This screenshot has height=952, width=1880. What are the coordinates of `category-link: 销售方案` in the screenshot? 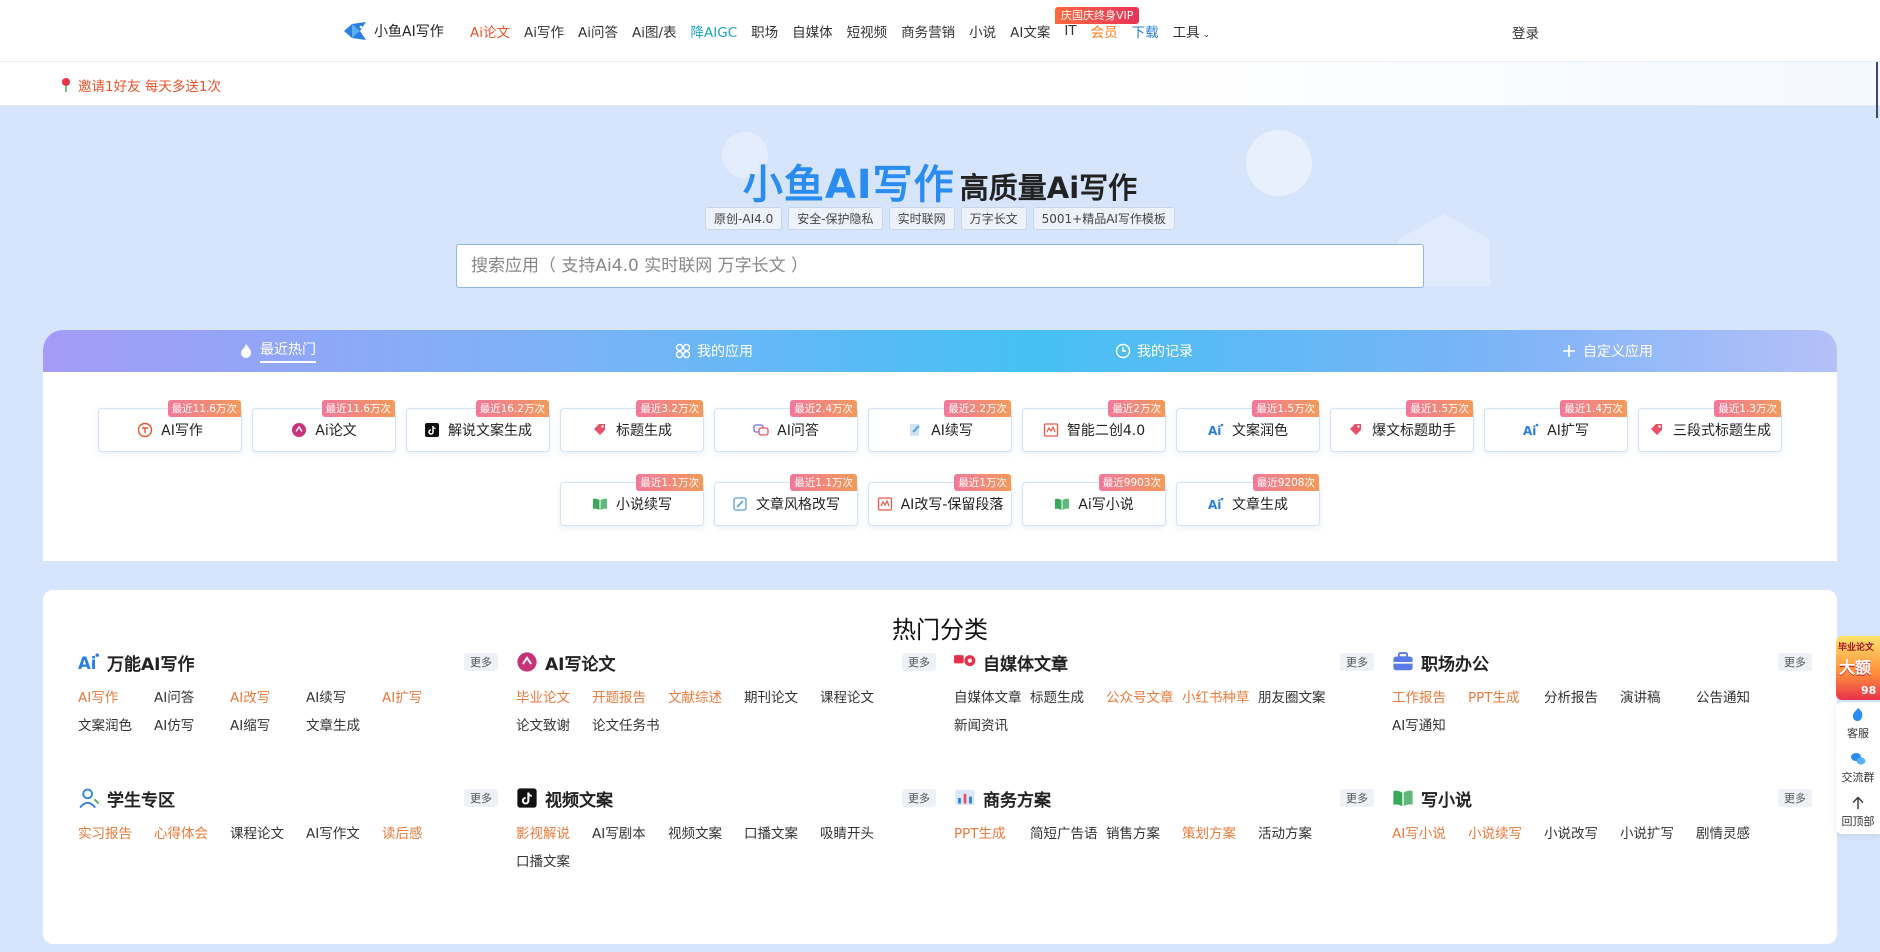 It's located at (1144, 832).